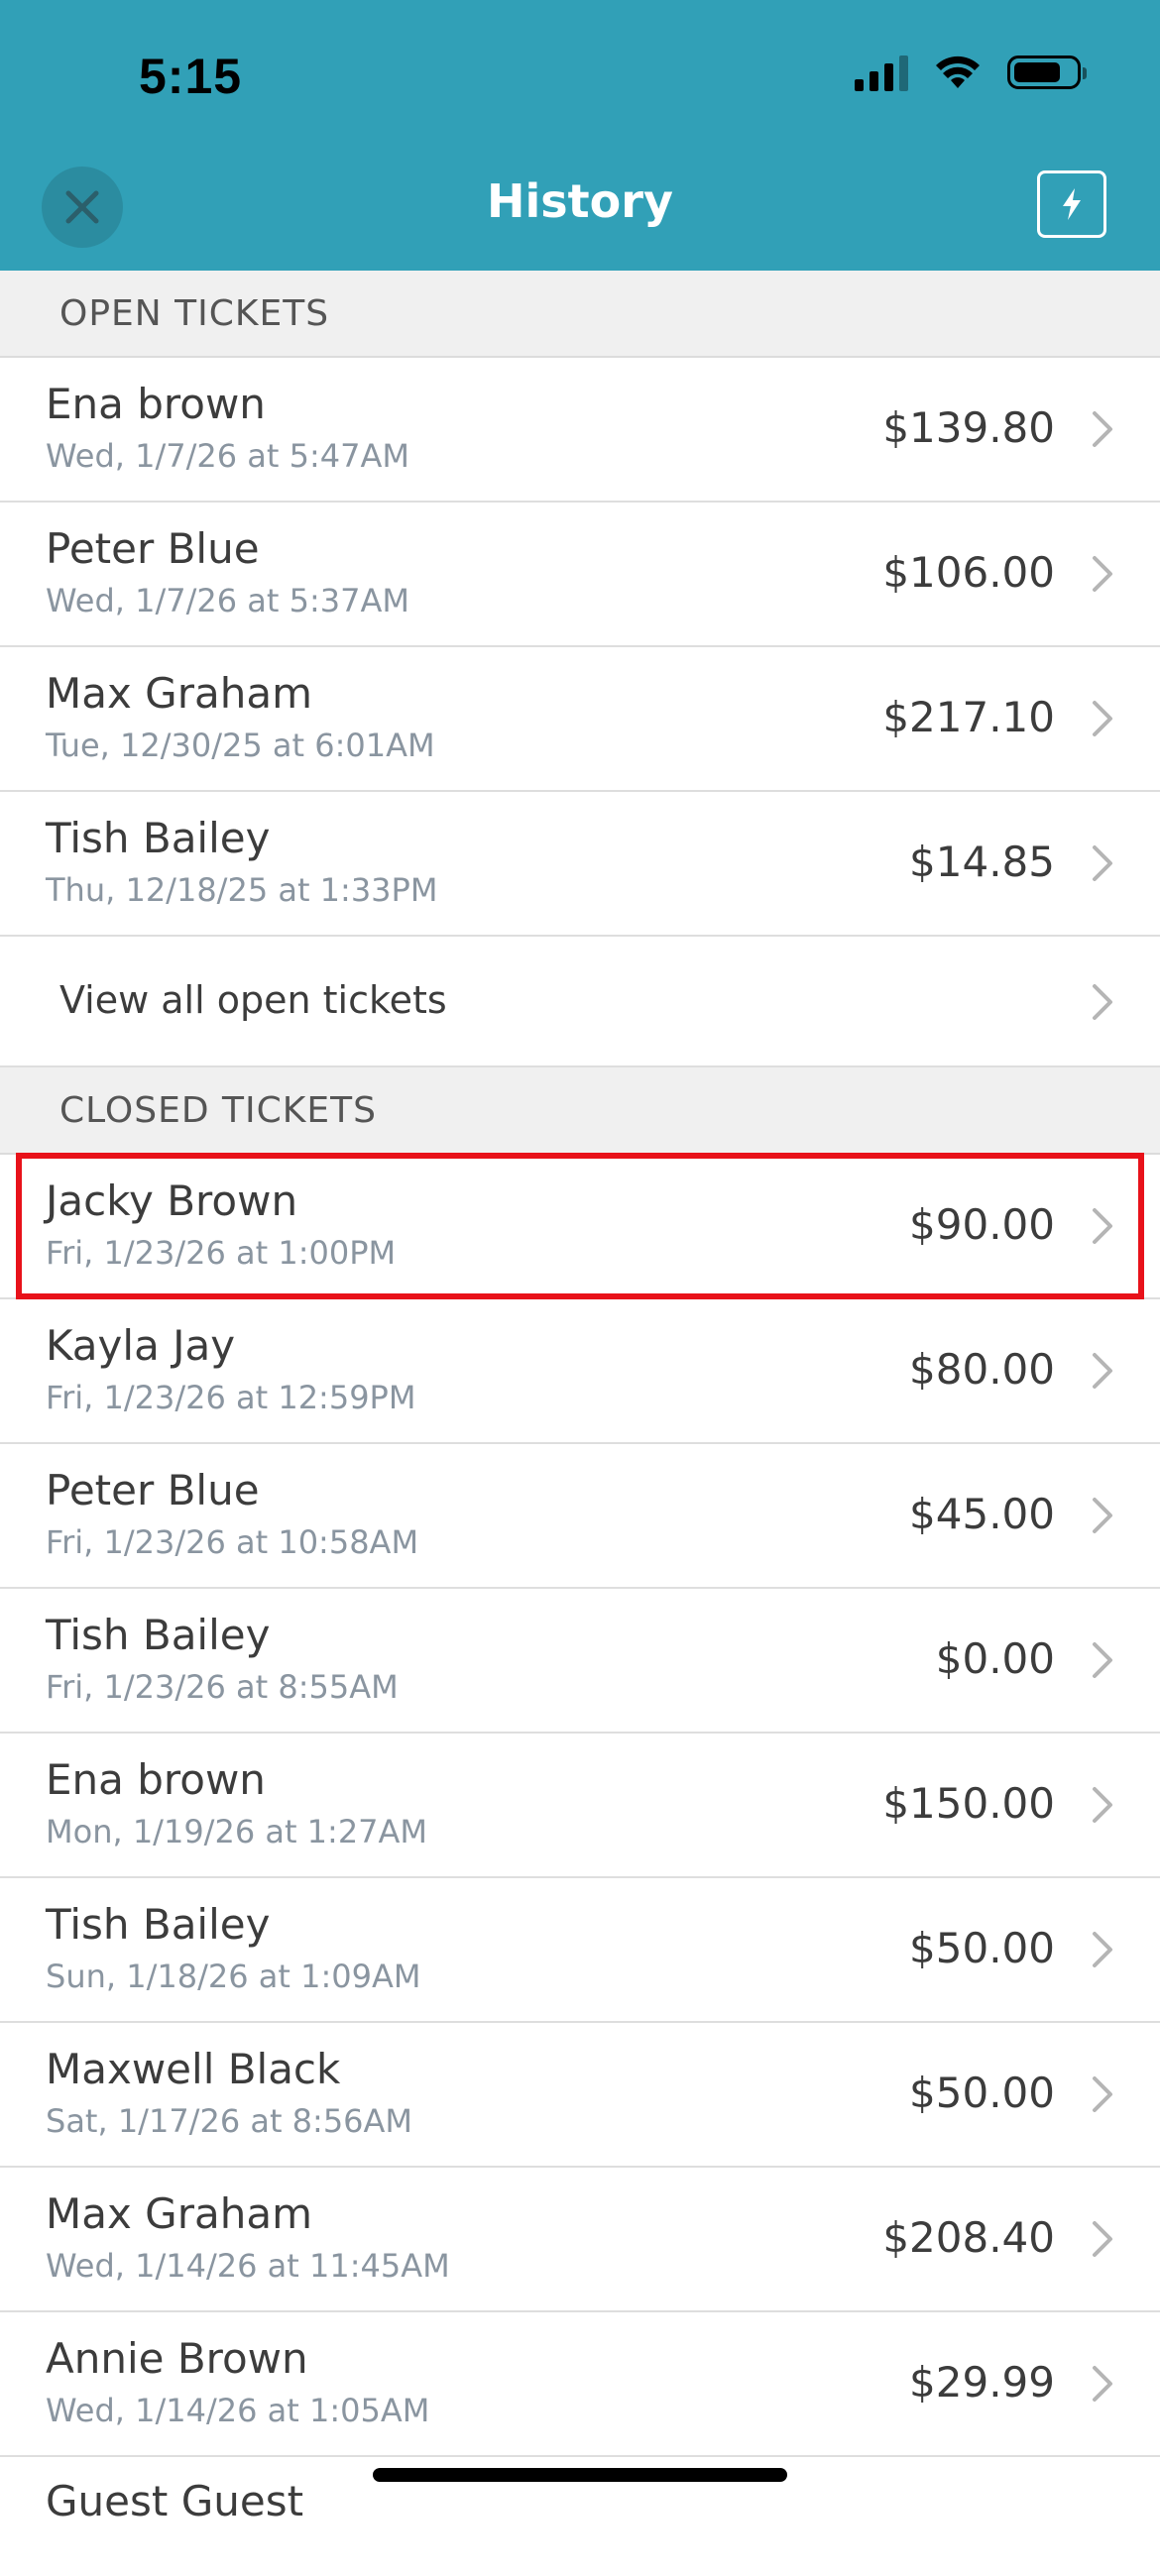 The height and width of the screenshot is (2576, 1160). What do you see at coordinates (233, 1976) in the screenshot?
I see `ticket-date: Sun, 1/18/26 at 1:09AM` at bounding box center [233, 1976].